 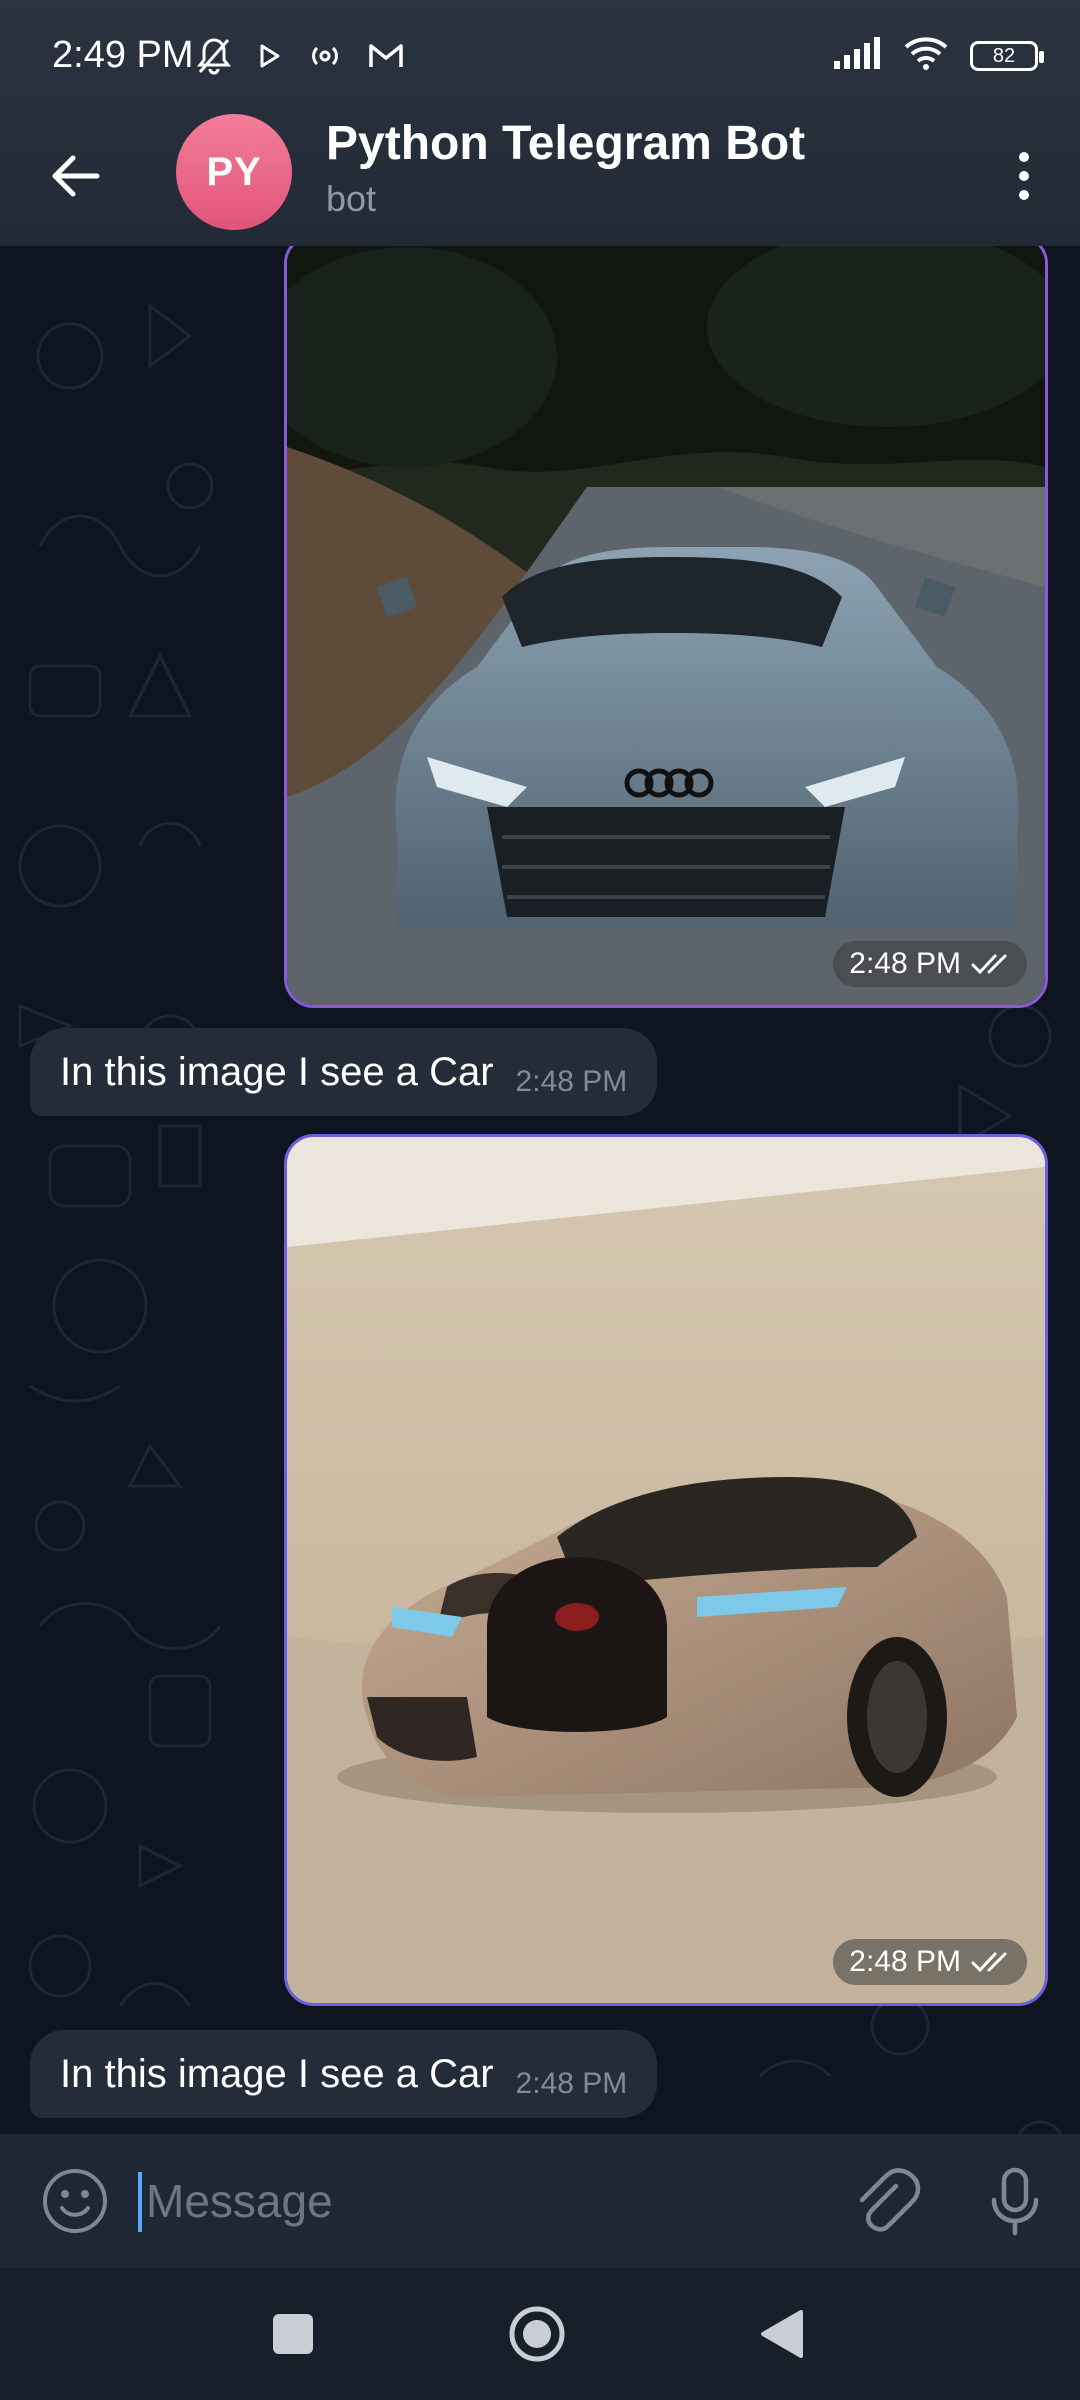 I want to click on mute-bell-icon, so click(x=214, y=58).